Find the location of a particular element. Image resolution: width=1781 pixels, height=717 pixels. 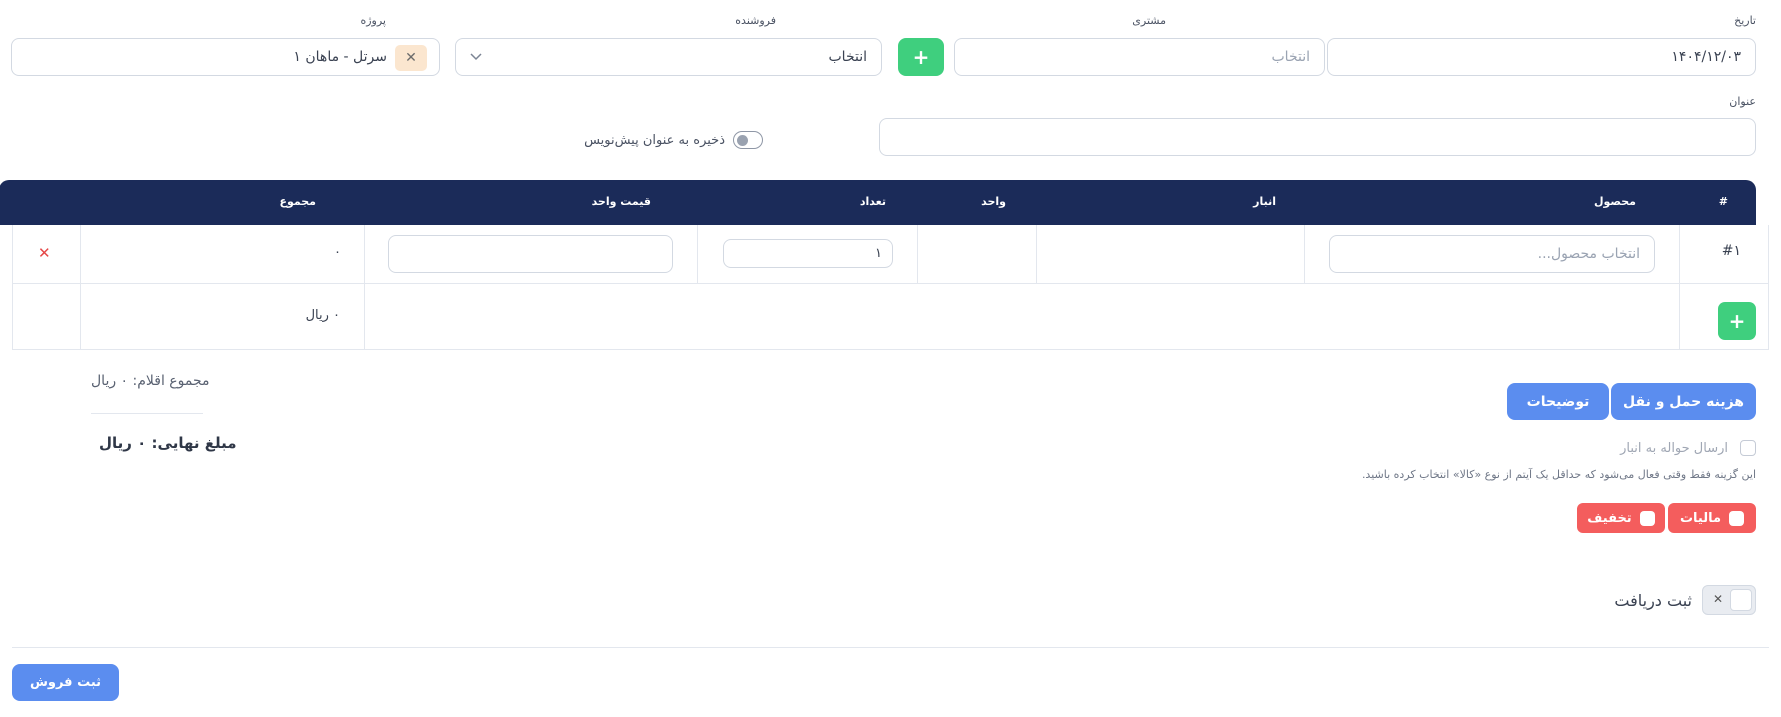

final-amount: مبلغ نهایی: ۰ ریال is located at coordinates (168, 443).